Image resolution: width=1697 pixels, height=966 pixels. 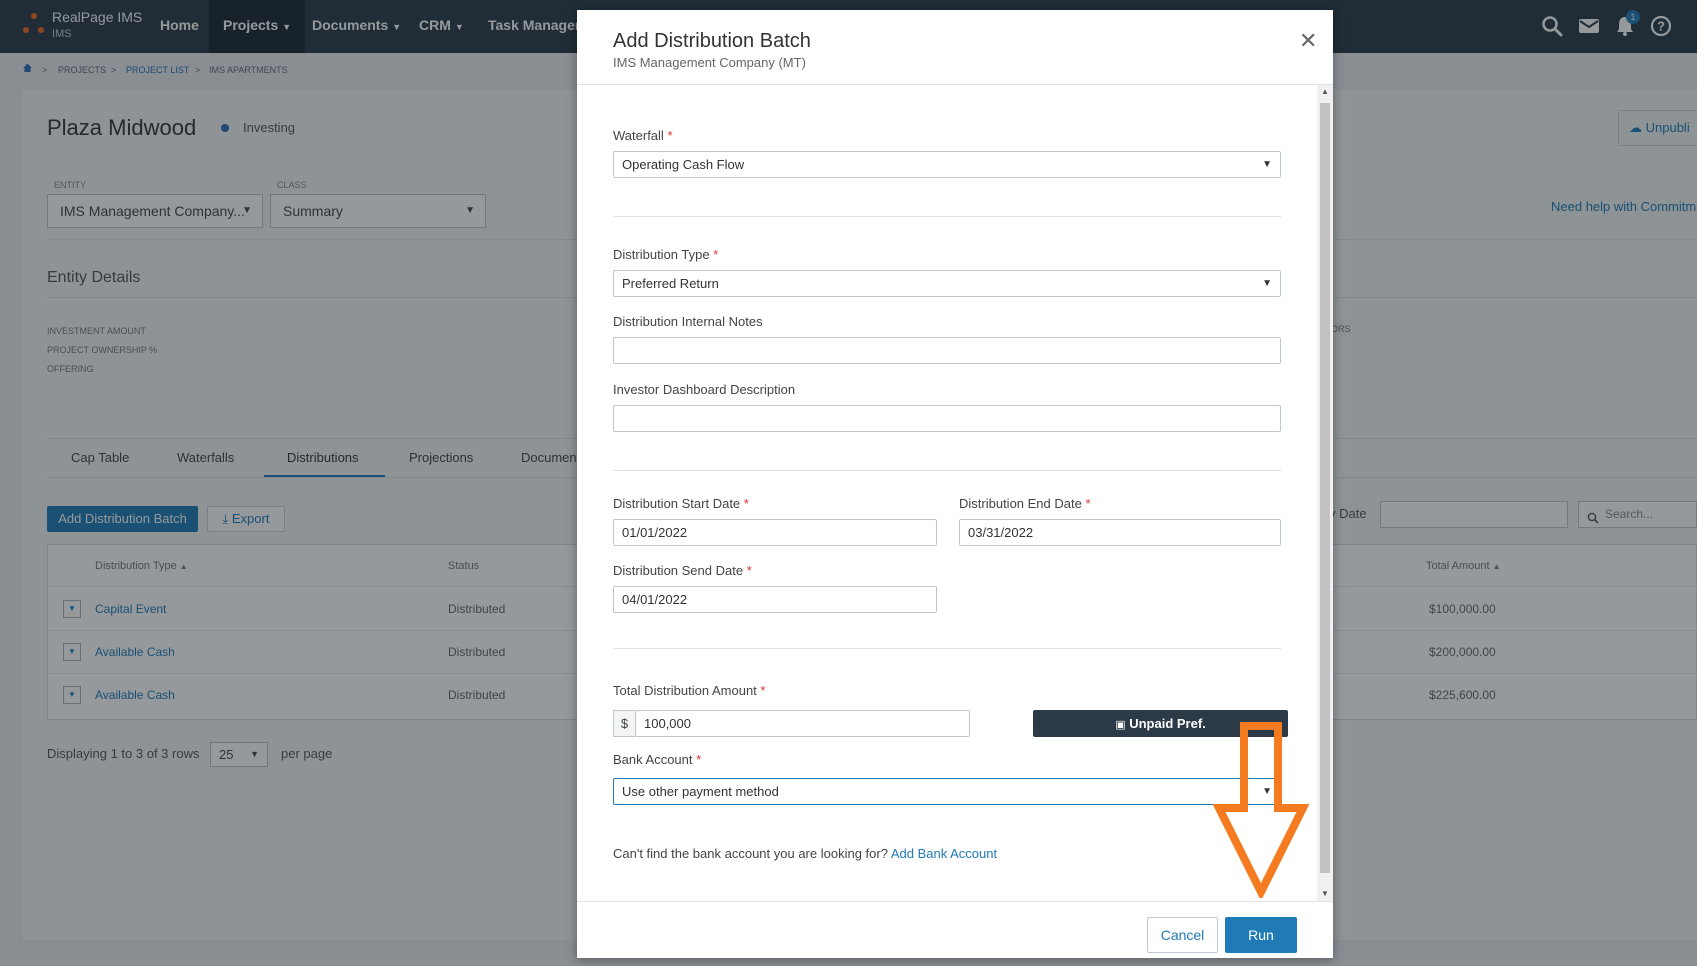 I want to click on label-text: Waterfall, so click(x=638, y=135).